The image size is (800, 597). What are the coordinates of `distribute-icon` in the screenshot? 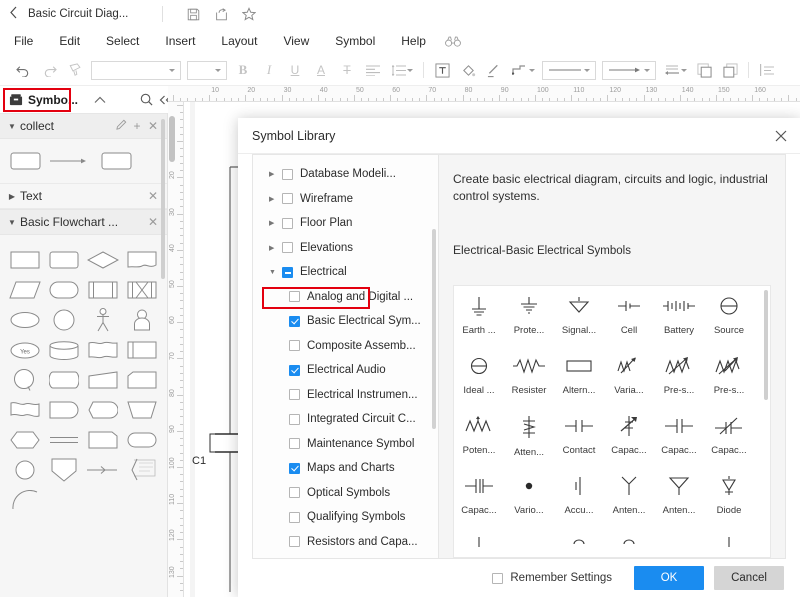 It's located at (767, 70).